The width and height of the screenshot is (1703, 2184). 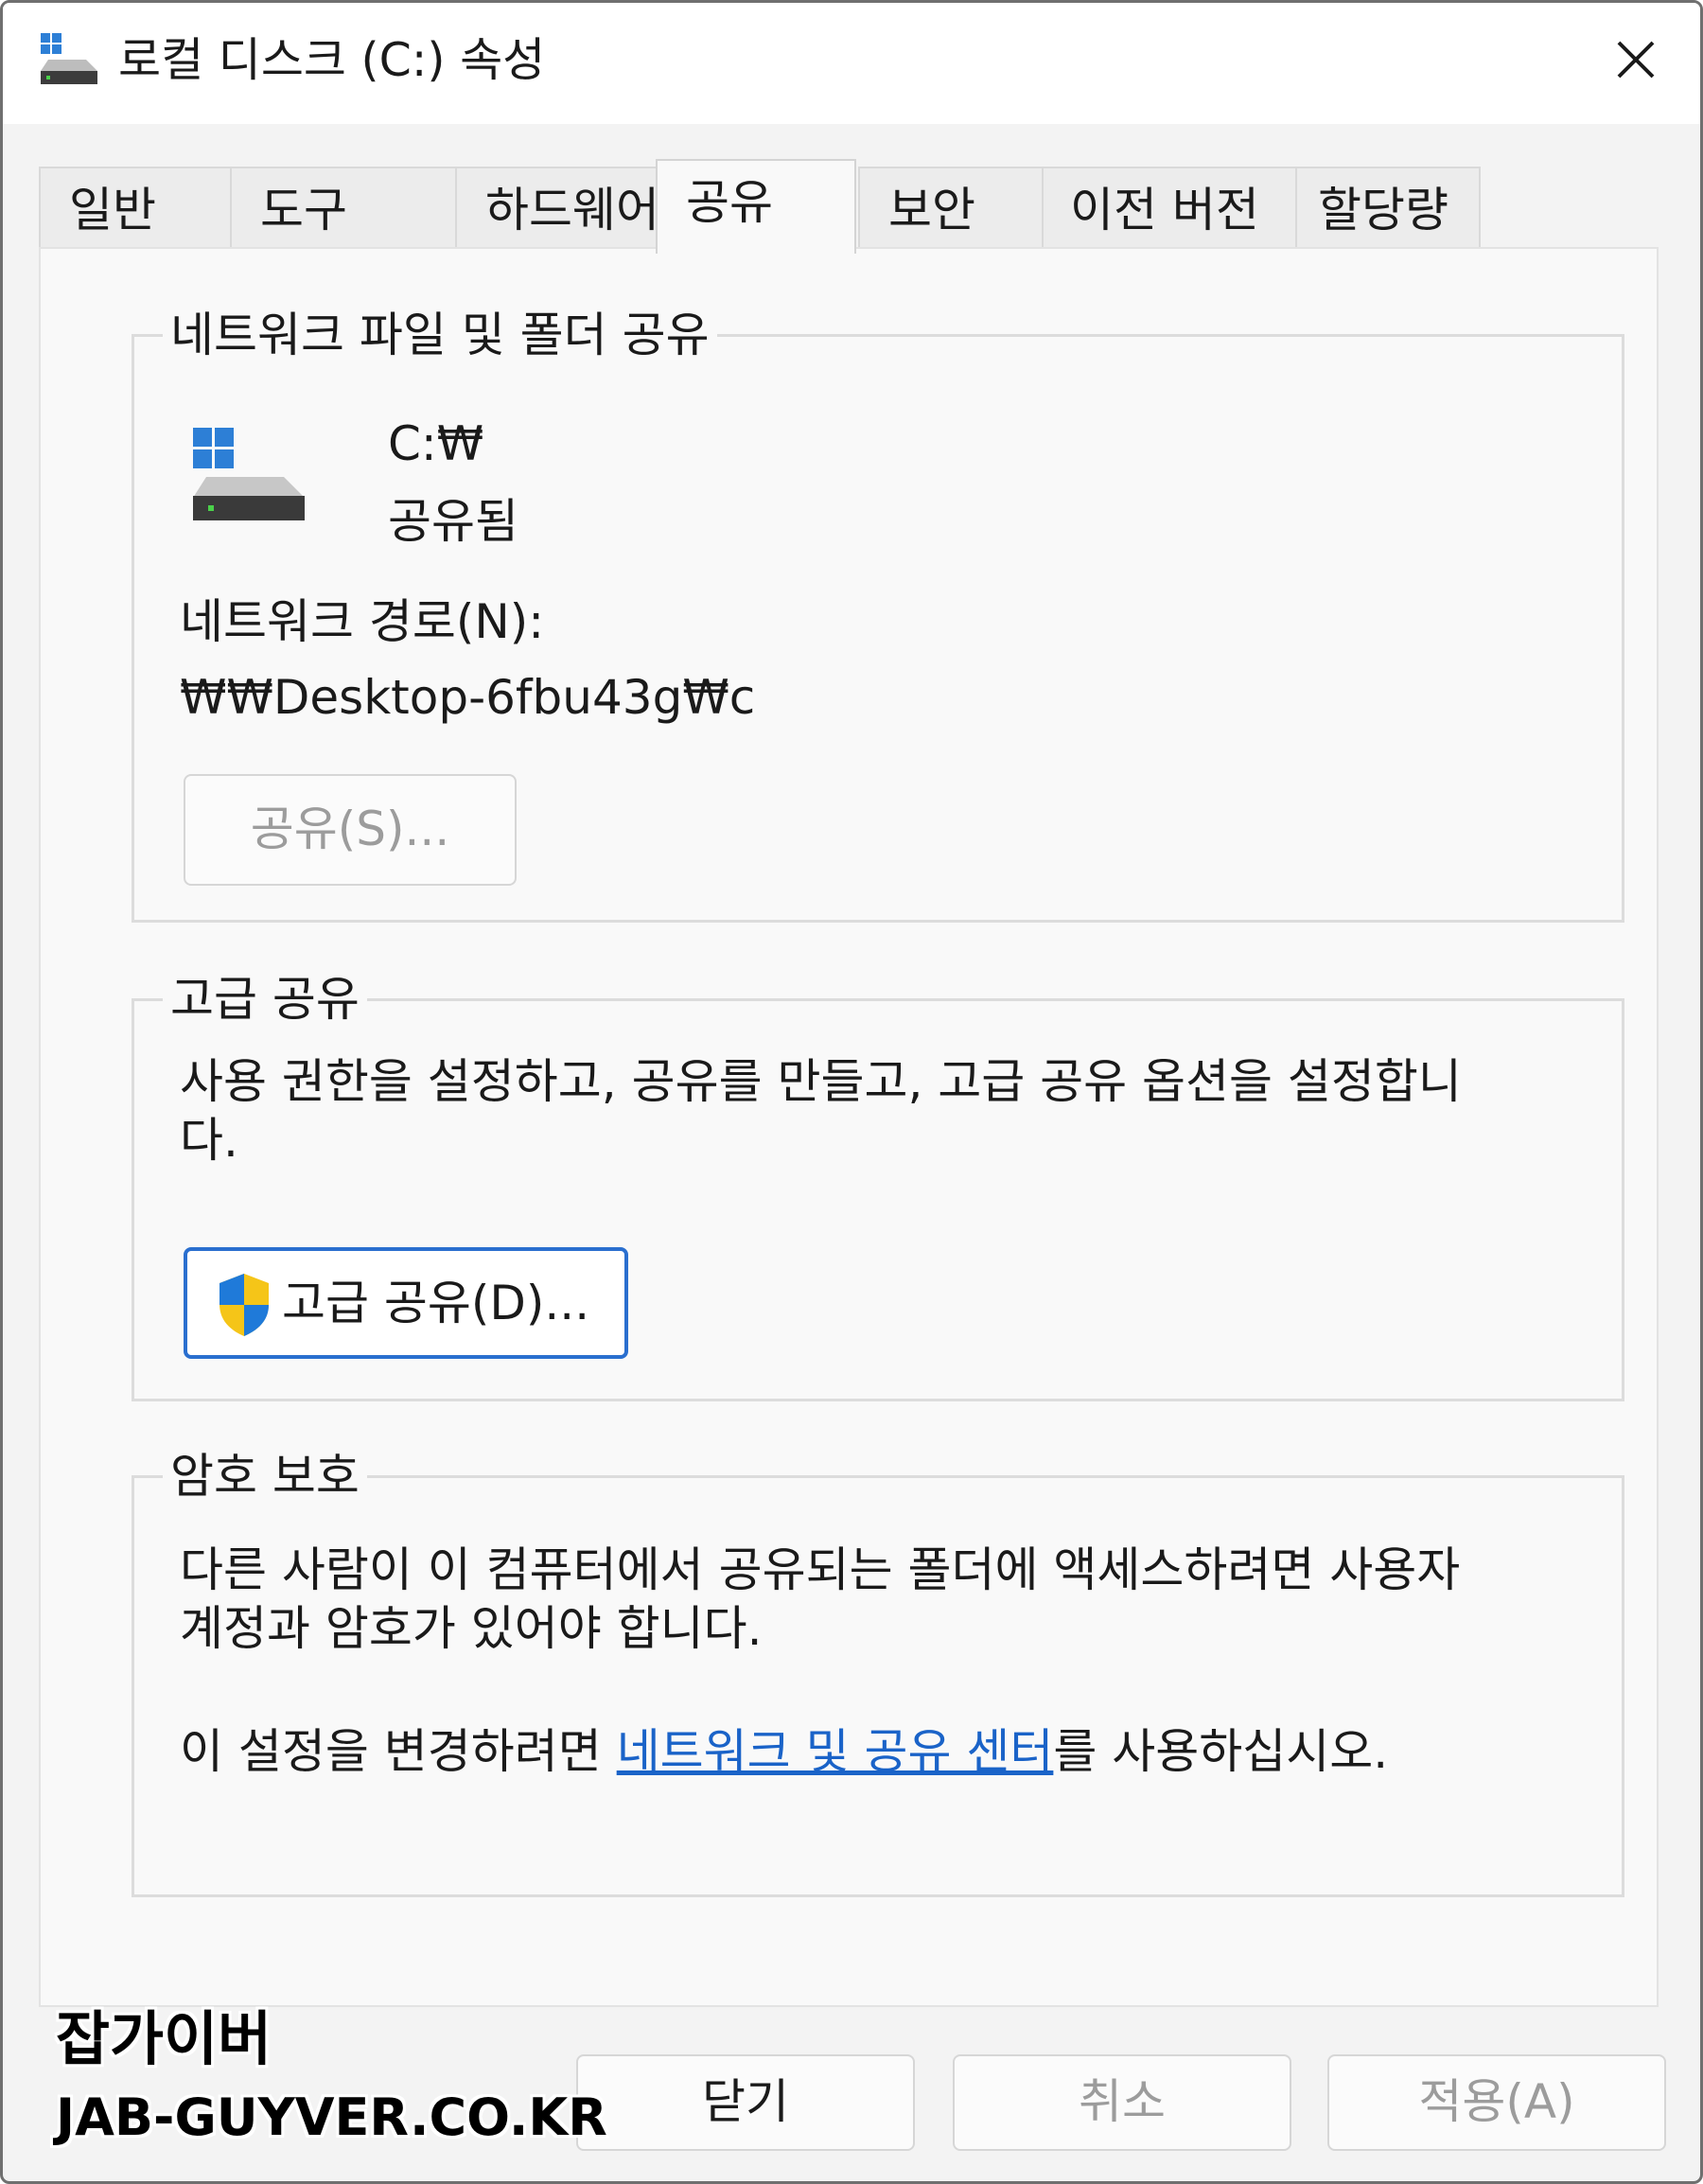 I want to click on network-path-label: 네트워크 경로(N):, so click(x=362, y=621).